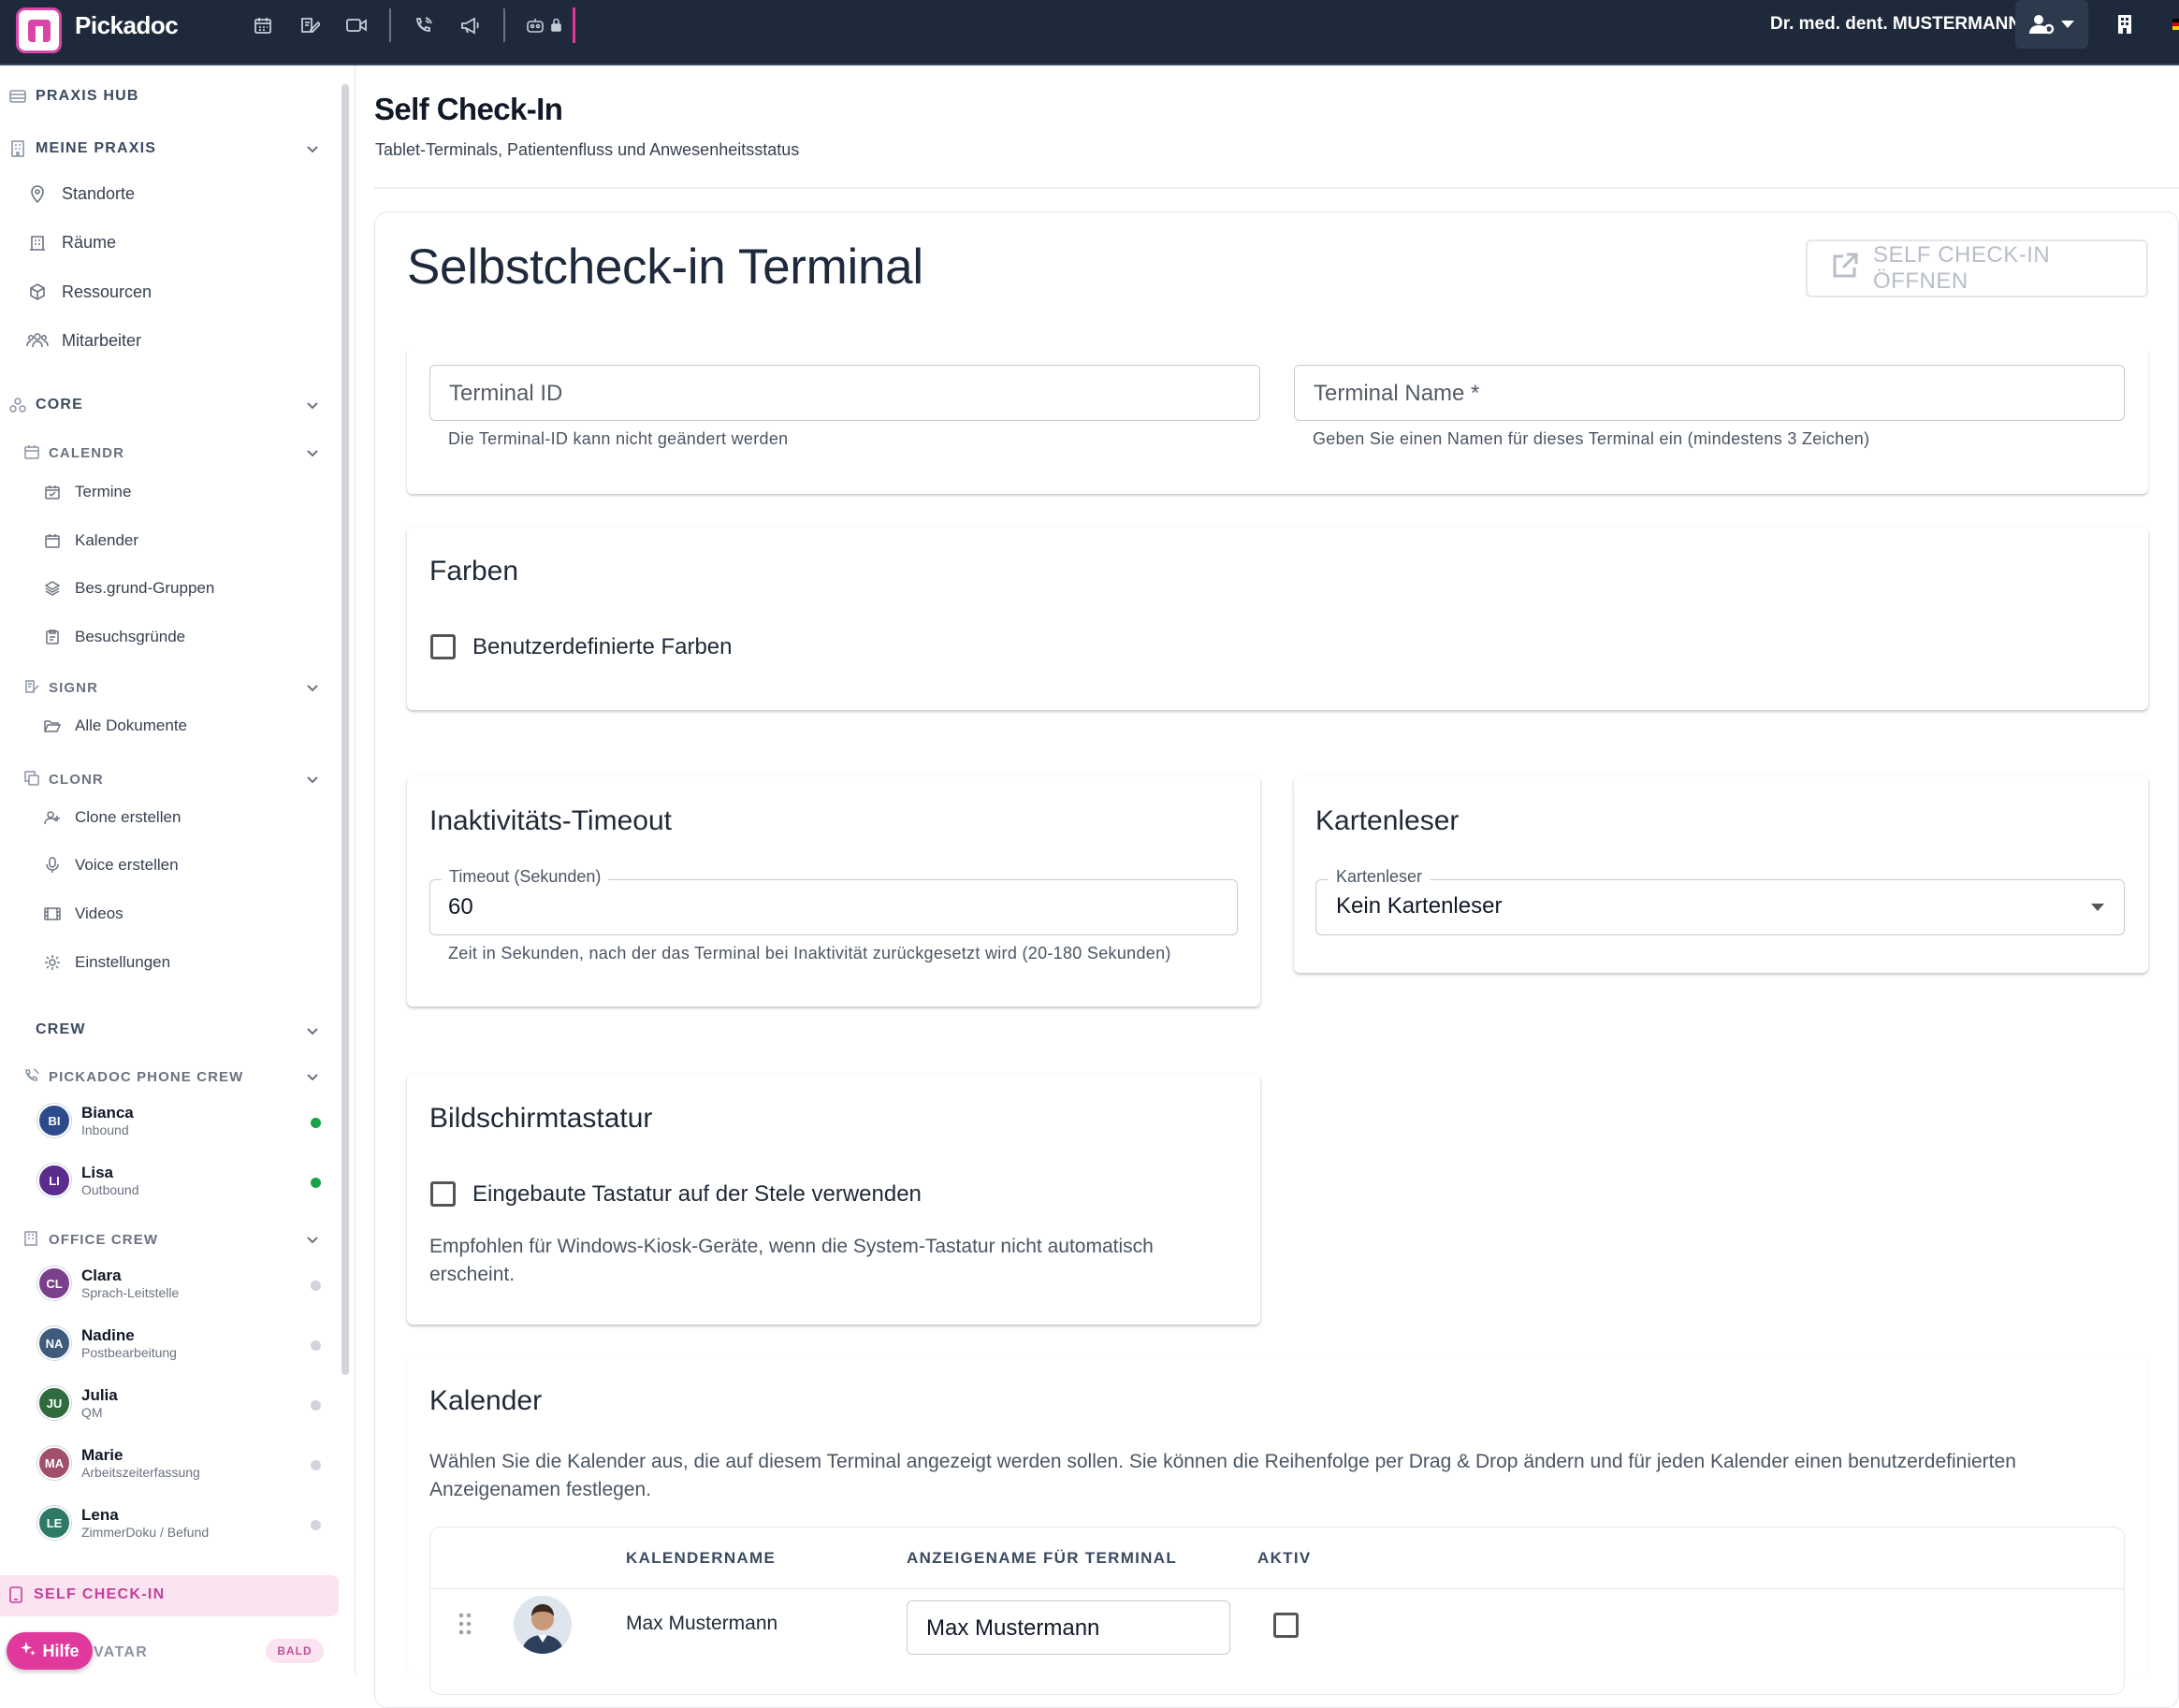  Describe the element at coordinates (1089, 32) in the screenshot. I see `top-bar: Pickadoc Dr. med. dent. MUSTERMANN` at that location.